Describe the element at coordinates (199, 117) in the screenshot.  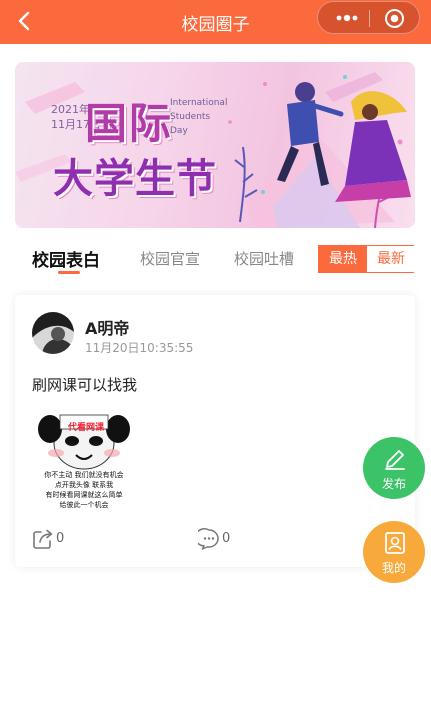
I see `banner-english-text: International Students Day` at that location.